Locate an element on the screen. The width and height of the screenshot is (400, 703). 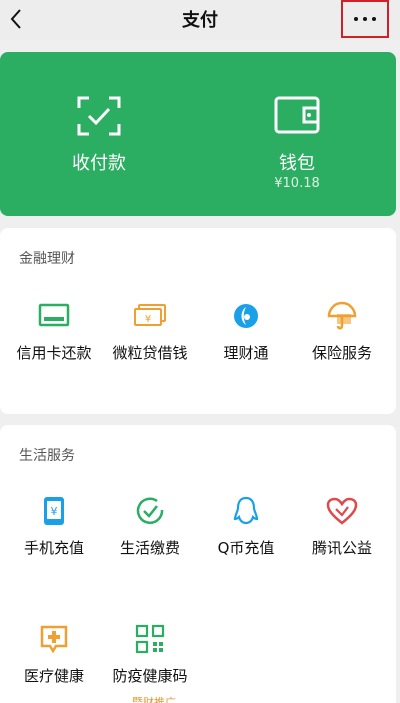
phone-yuan-icon: ¥ is located at coordinates (54, 511).